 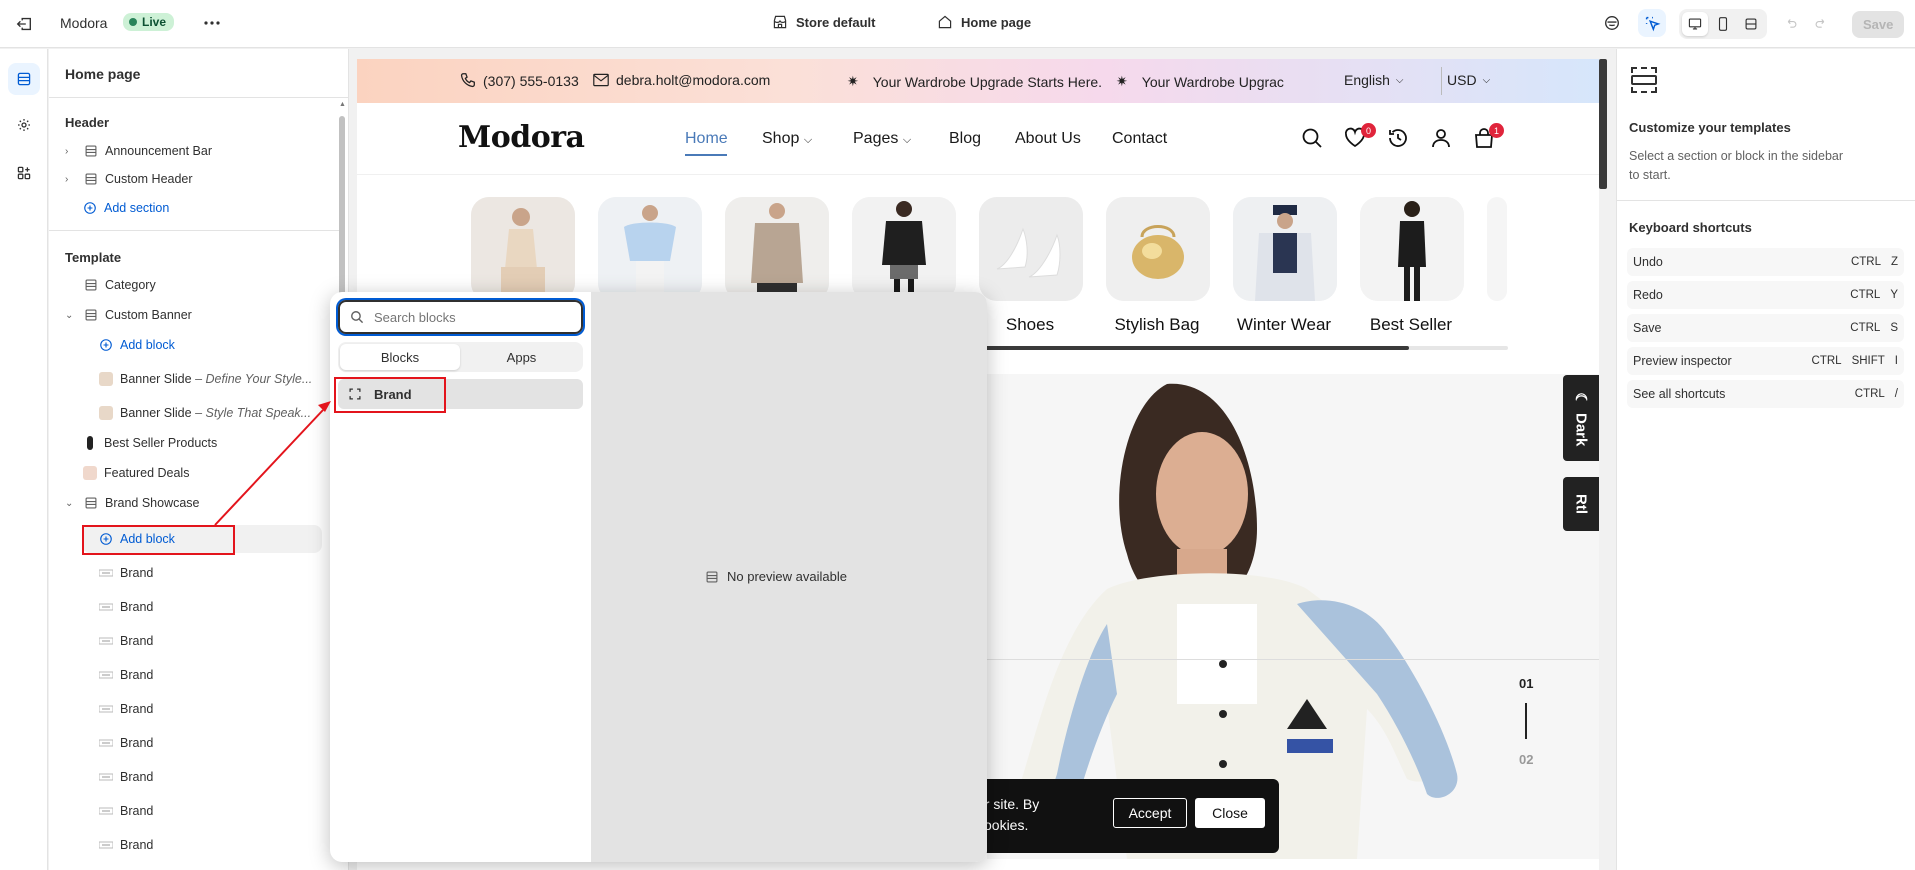 I want to click on annotation-arrow, so click(x=272, y=463).